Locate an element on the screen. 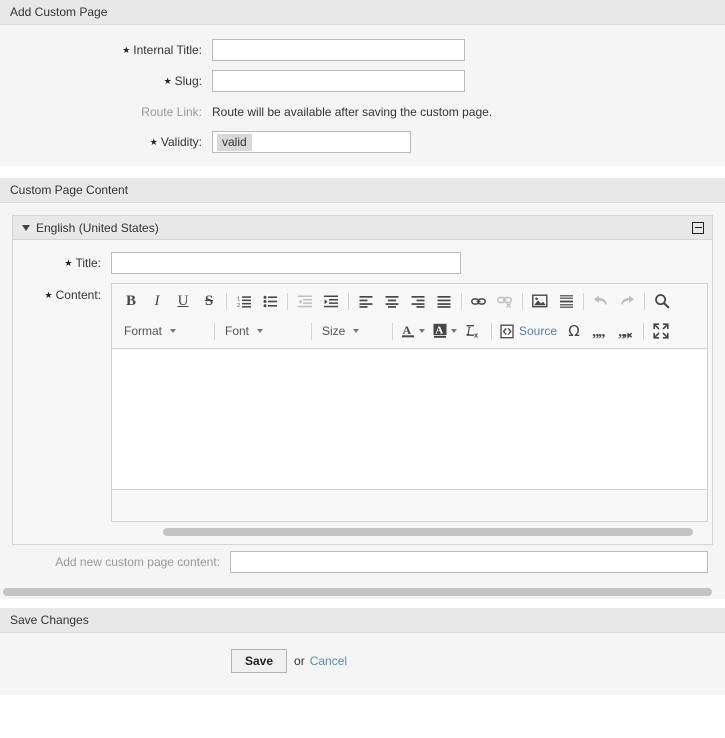 This screenshot has width=725, height=738. slug-label: ★ Slug: is located at coordinates (106, 81).